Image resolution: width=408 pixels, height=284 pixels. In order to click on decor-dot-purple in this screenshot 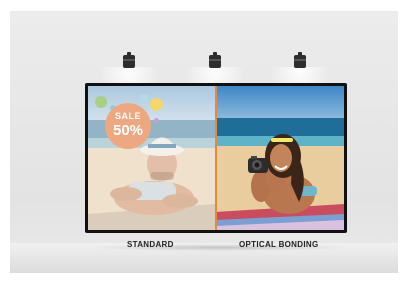, I will do `click(156, 120)`.